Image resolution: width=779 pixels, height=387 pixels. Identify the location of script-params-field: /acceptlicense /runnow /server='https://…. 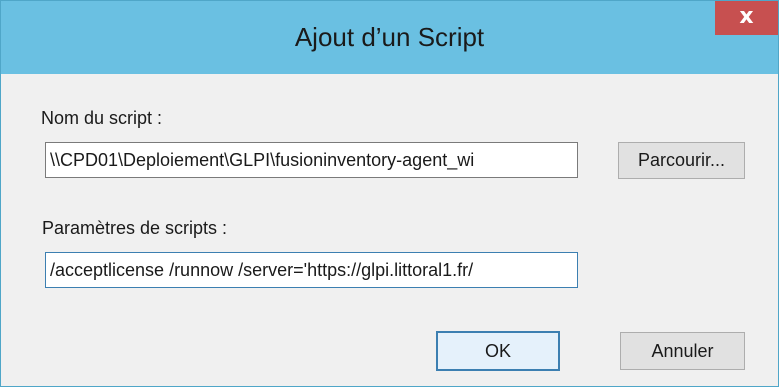
(311, 270).